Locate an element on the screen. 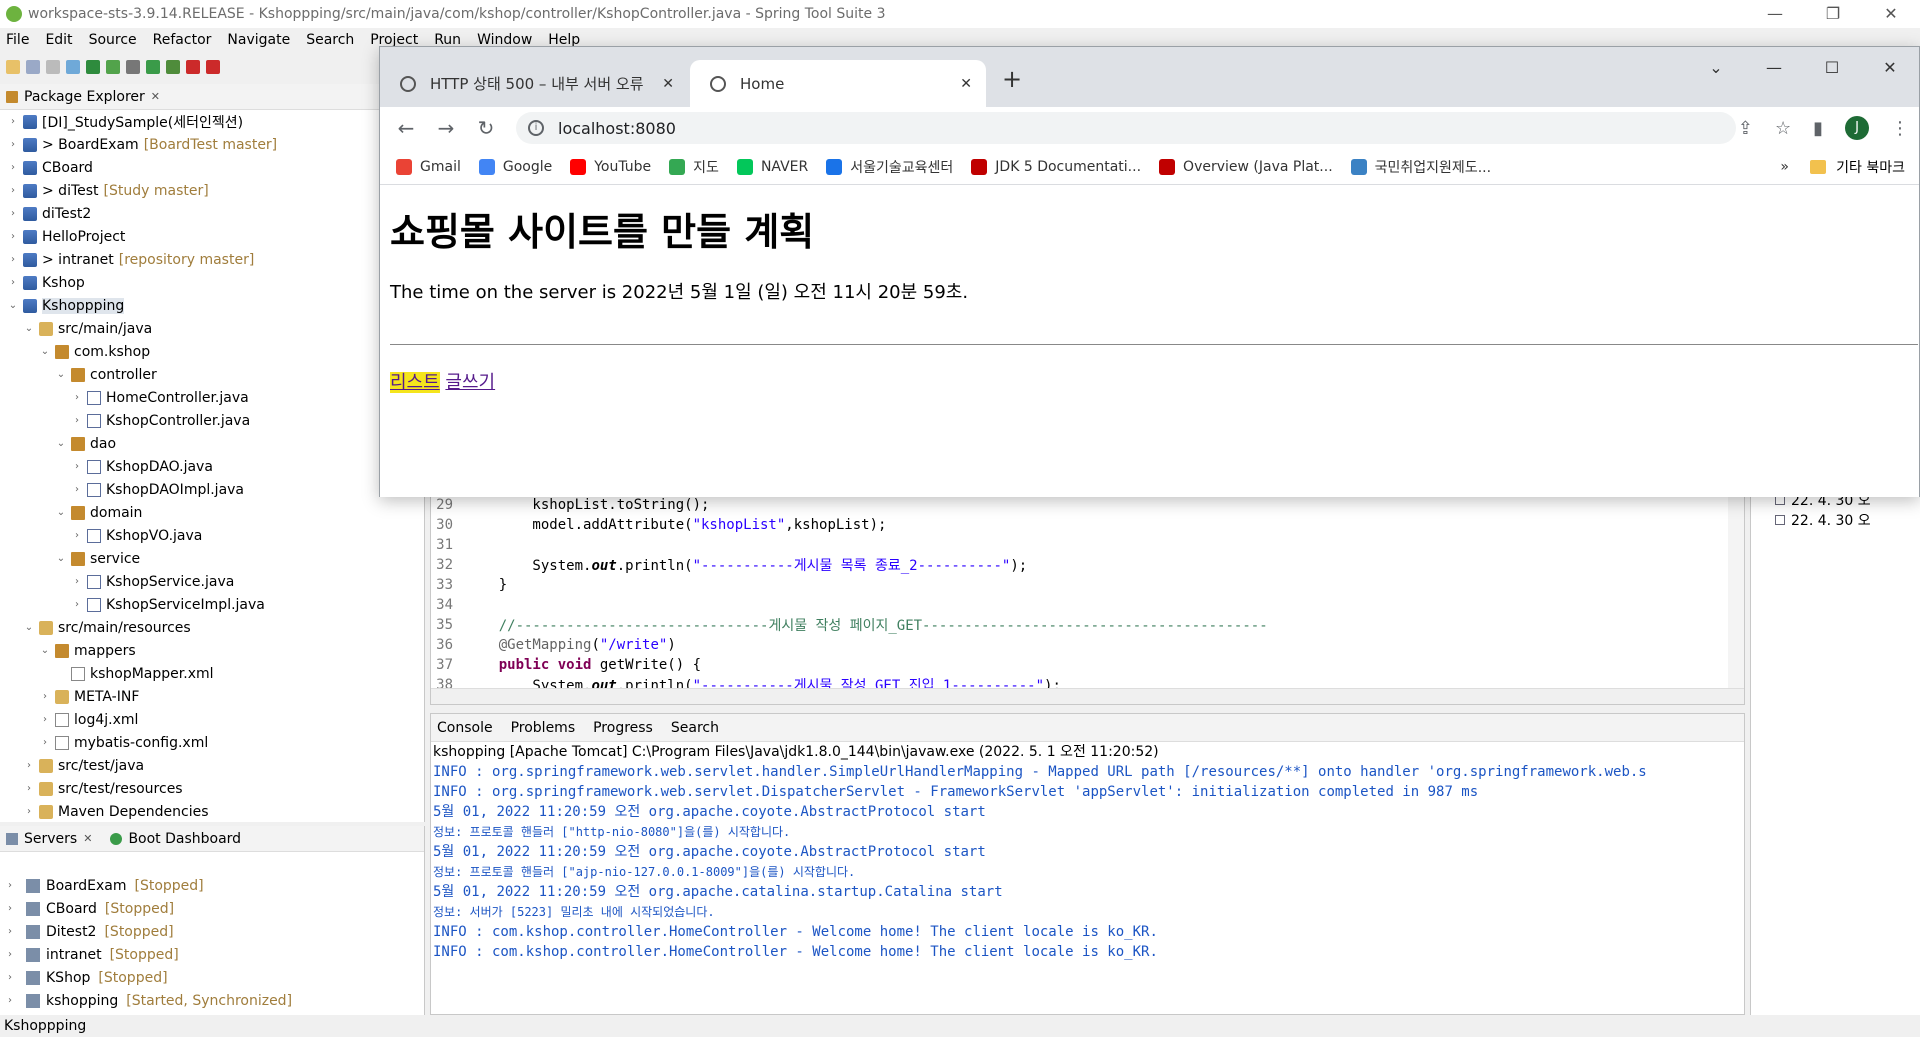  package-explorer-tab: Package Explorer ✕ is located at coordinates (212, 97).